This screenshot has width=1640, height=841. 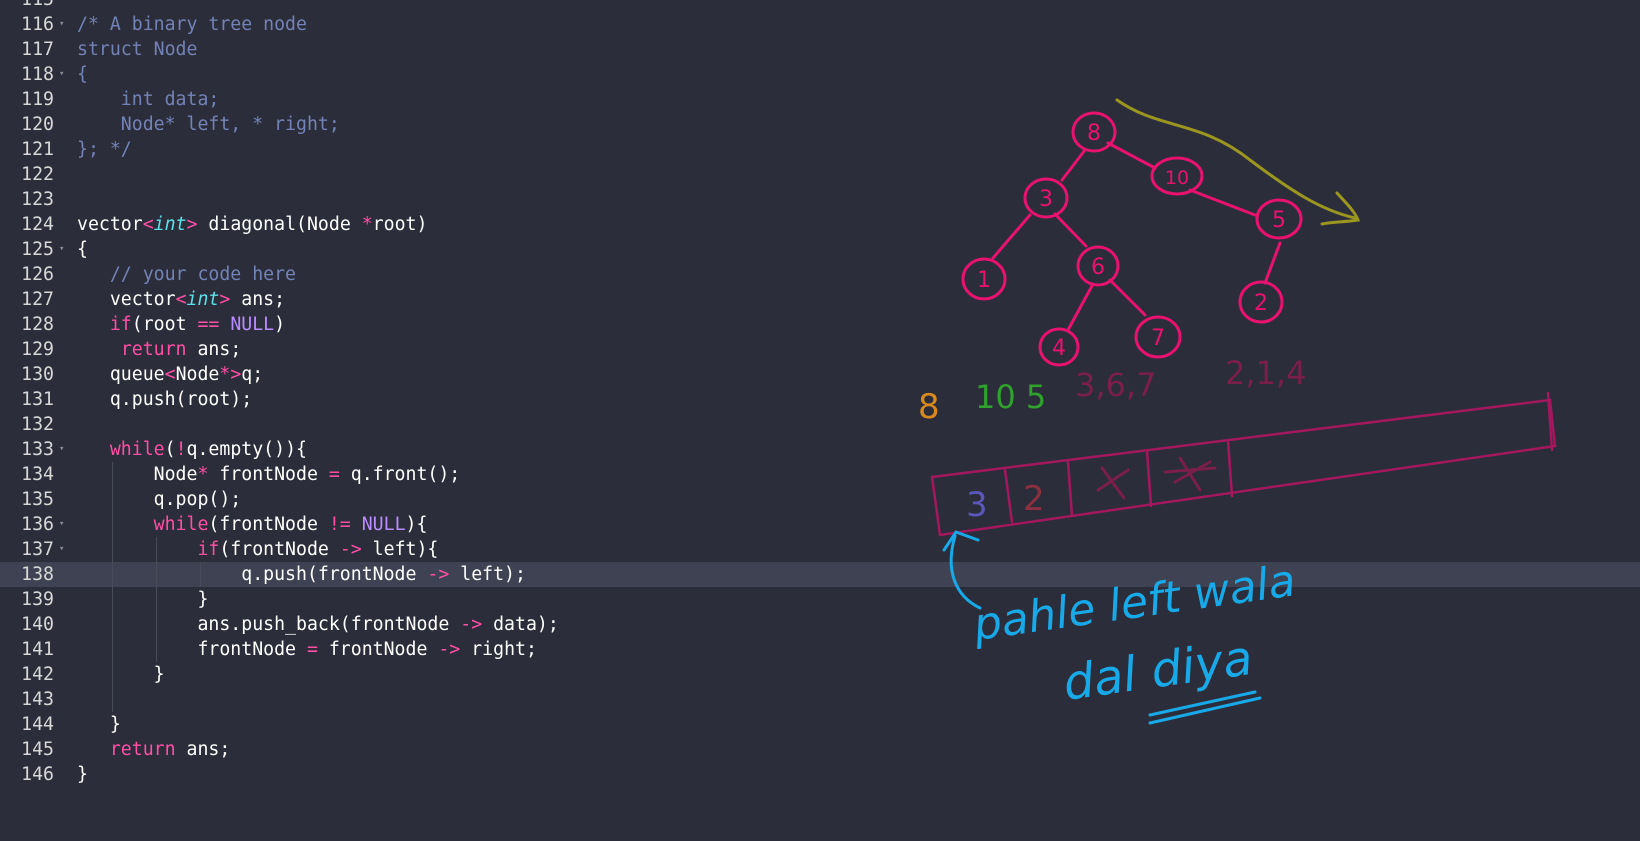 What do you see at coordinates (820, 574) in the screenshot?
I see `code-line: 138 q.push(frontNode -> left);` at bounding box center [820, 574].